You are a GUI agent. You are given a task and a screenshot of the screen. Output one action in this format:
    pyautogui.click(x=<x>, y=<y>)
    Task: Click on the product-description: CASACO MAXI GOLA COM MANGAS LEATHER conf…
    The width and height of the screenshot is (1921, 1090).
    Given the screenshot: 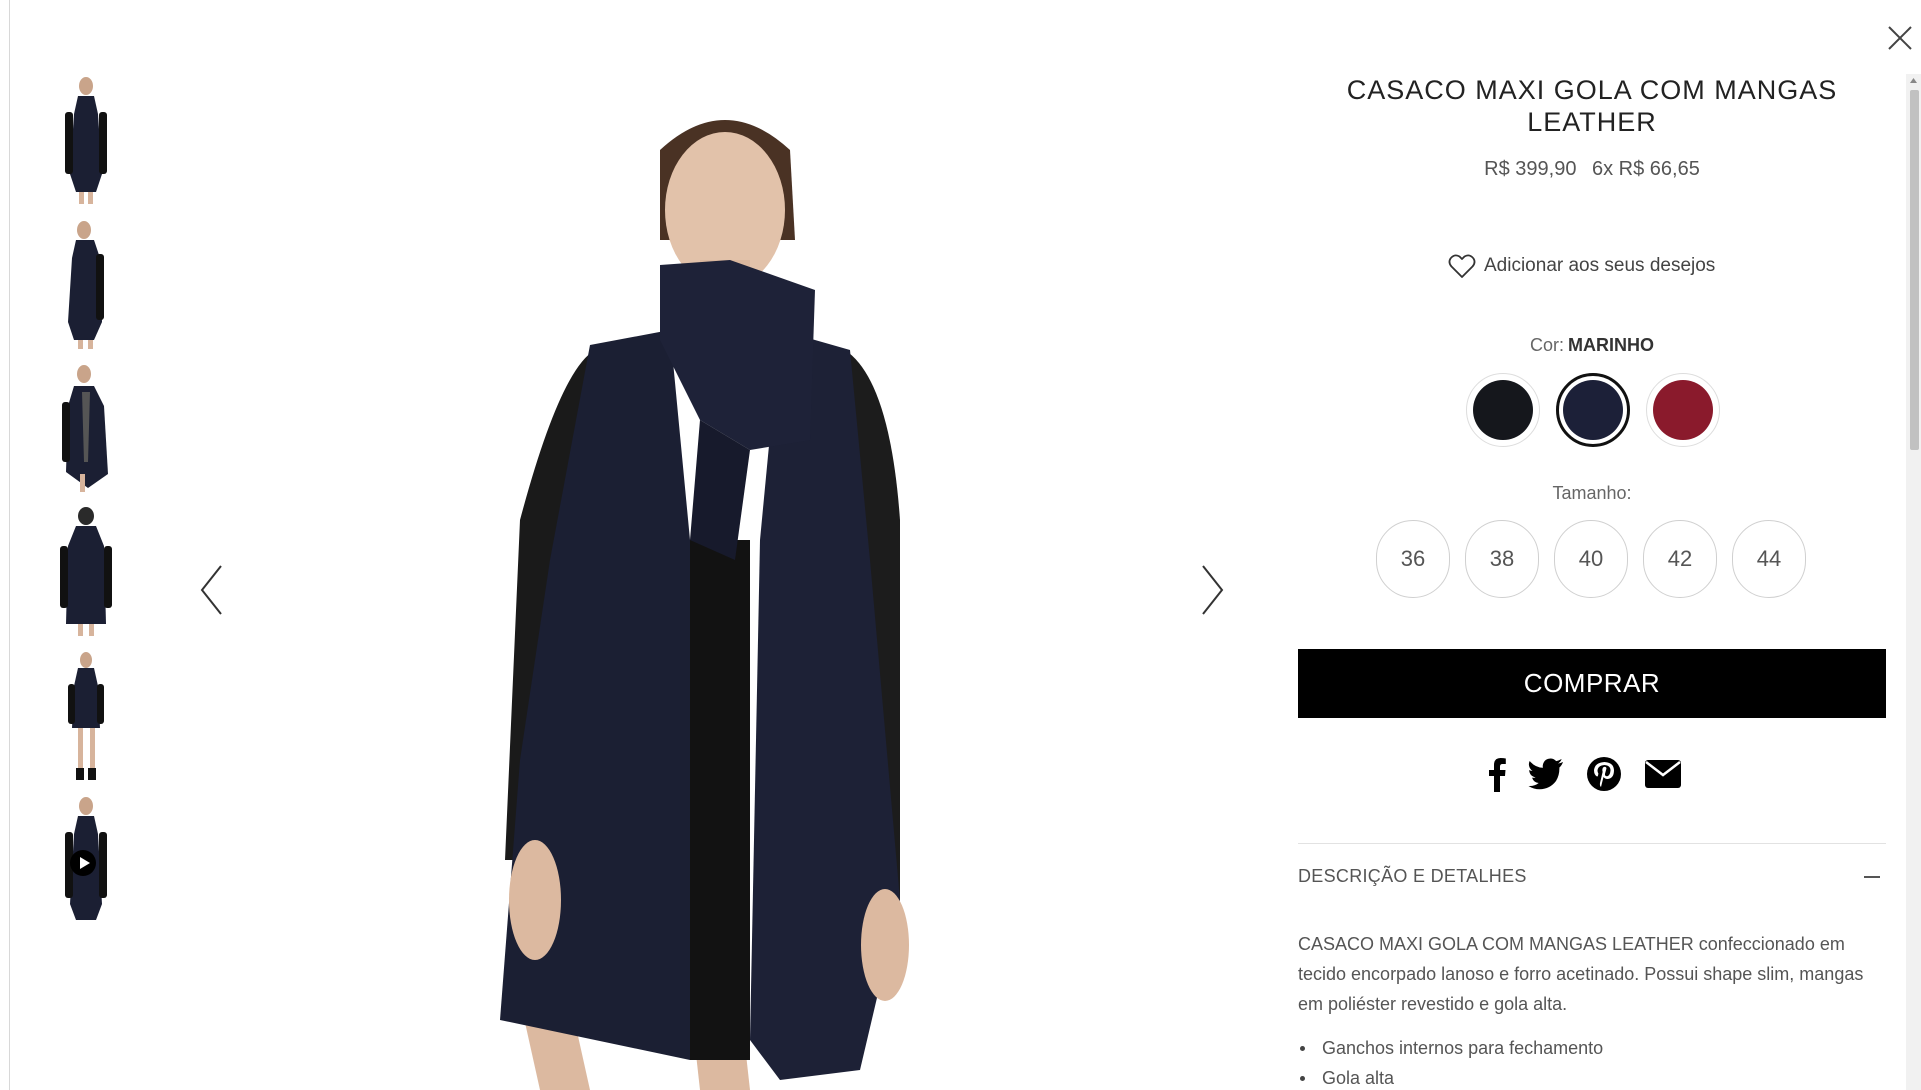 What is the action you would take?
    pyautogui.click(x=1581, y=974)
    